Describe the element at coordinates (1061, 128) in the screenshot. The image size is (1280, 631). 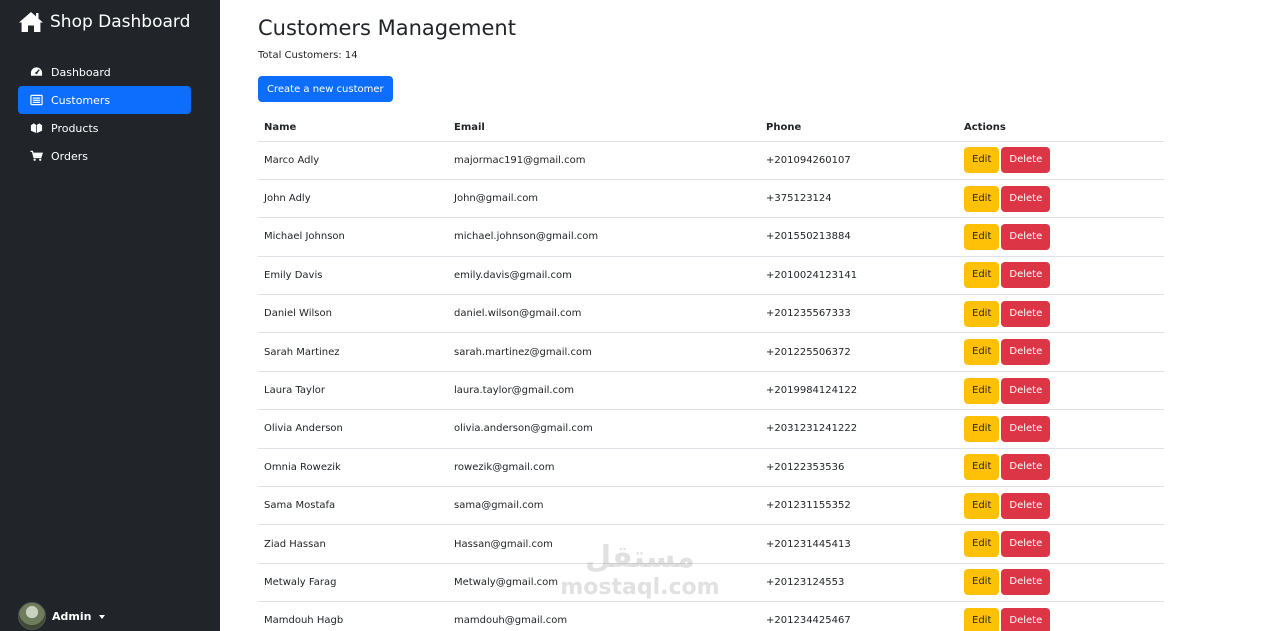
I see `column-header-actions: Actions` at that location.